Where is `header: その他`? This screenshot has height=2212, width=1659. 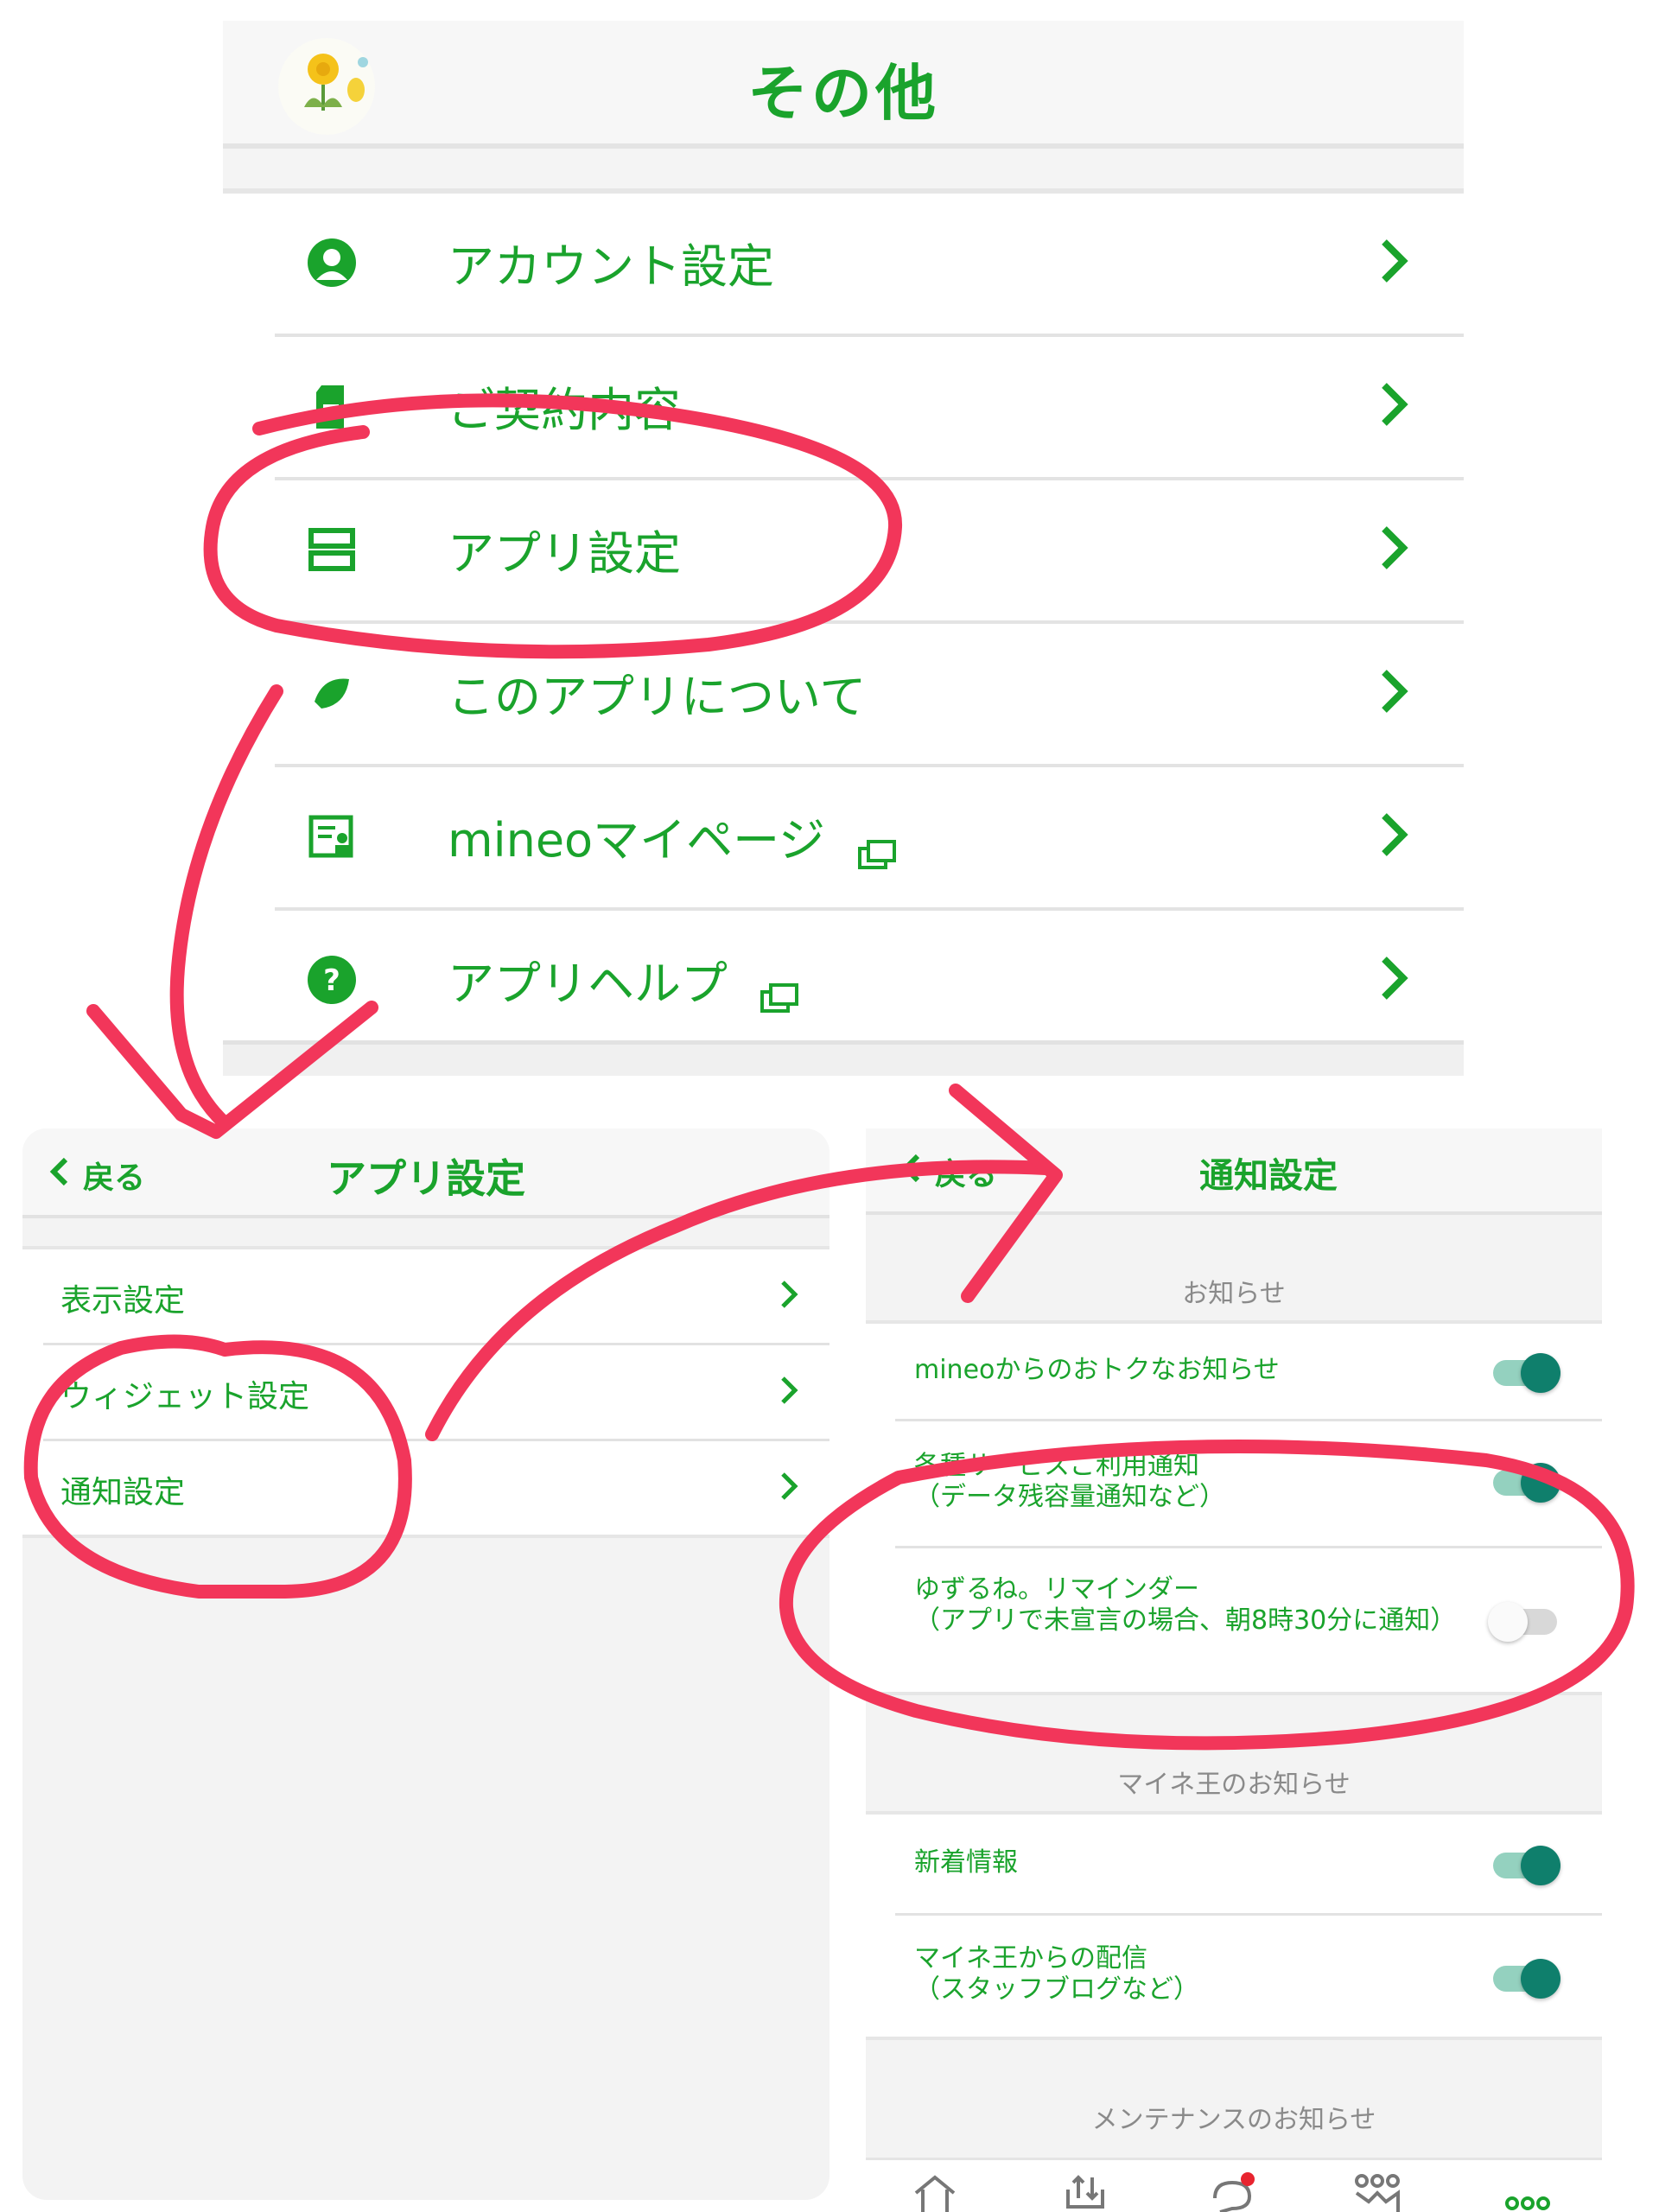
header: その他 is located at coordinates (843, 85).